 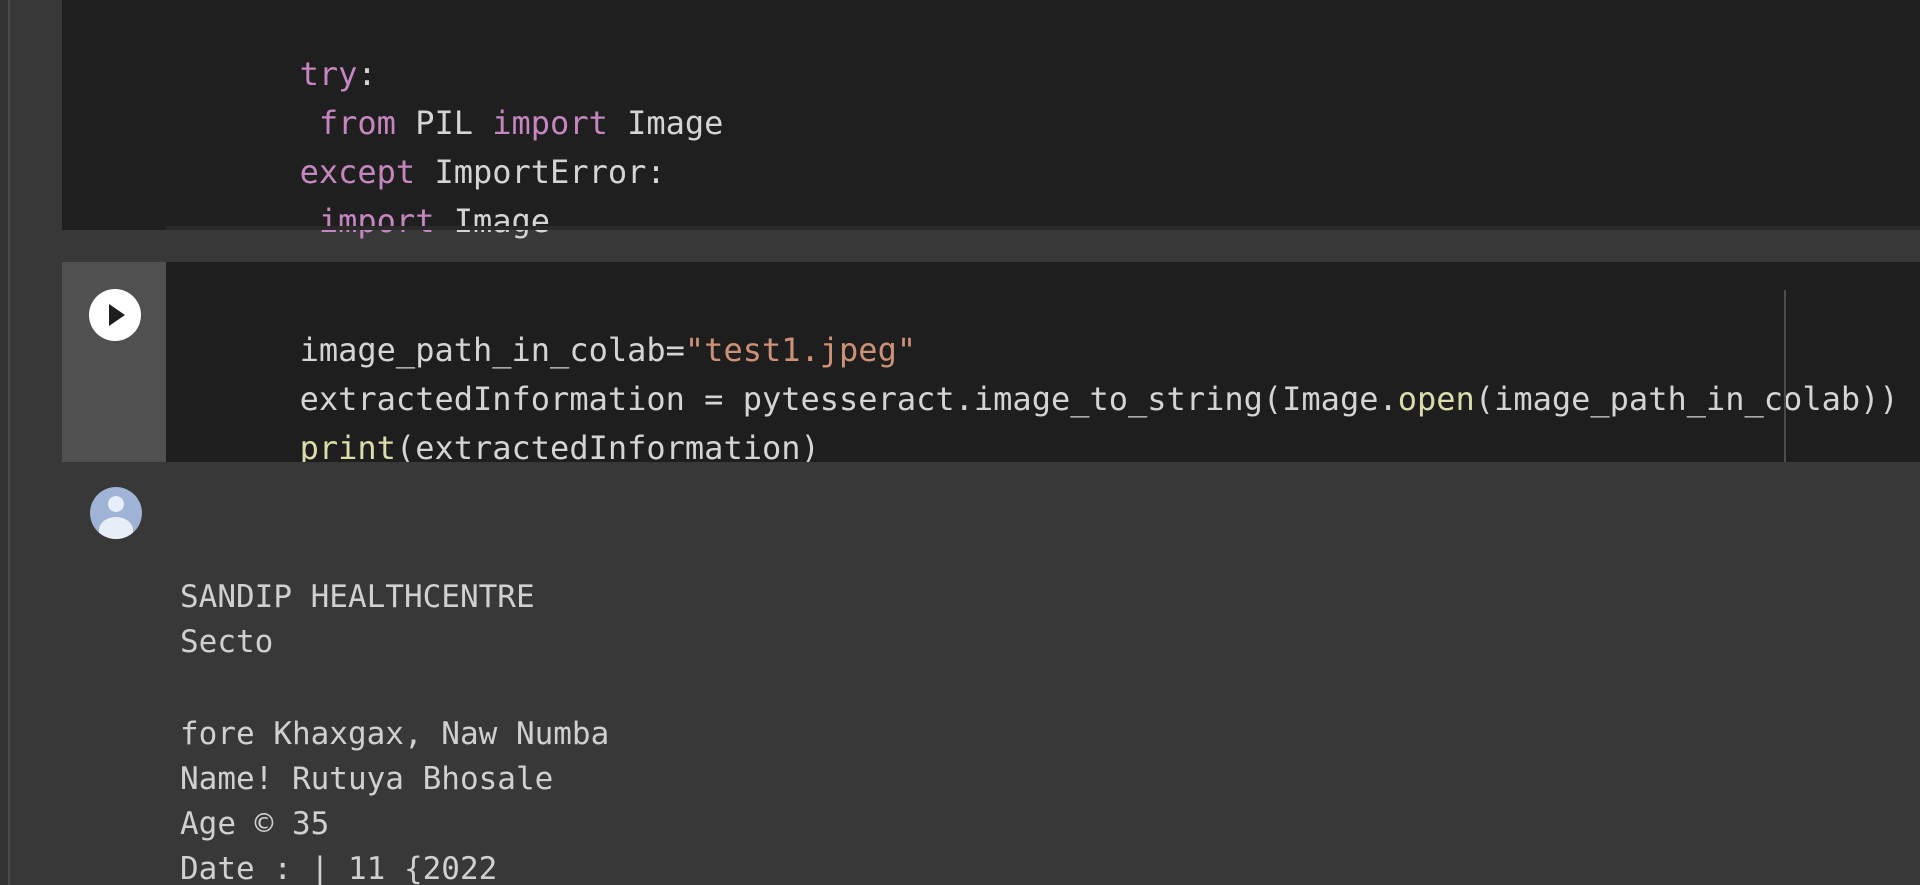 What do you see at coordinates (227, 642) in the screenshot?
I see `output-line: Secto` at bounding box center [227, 642].